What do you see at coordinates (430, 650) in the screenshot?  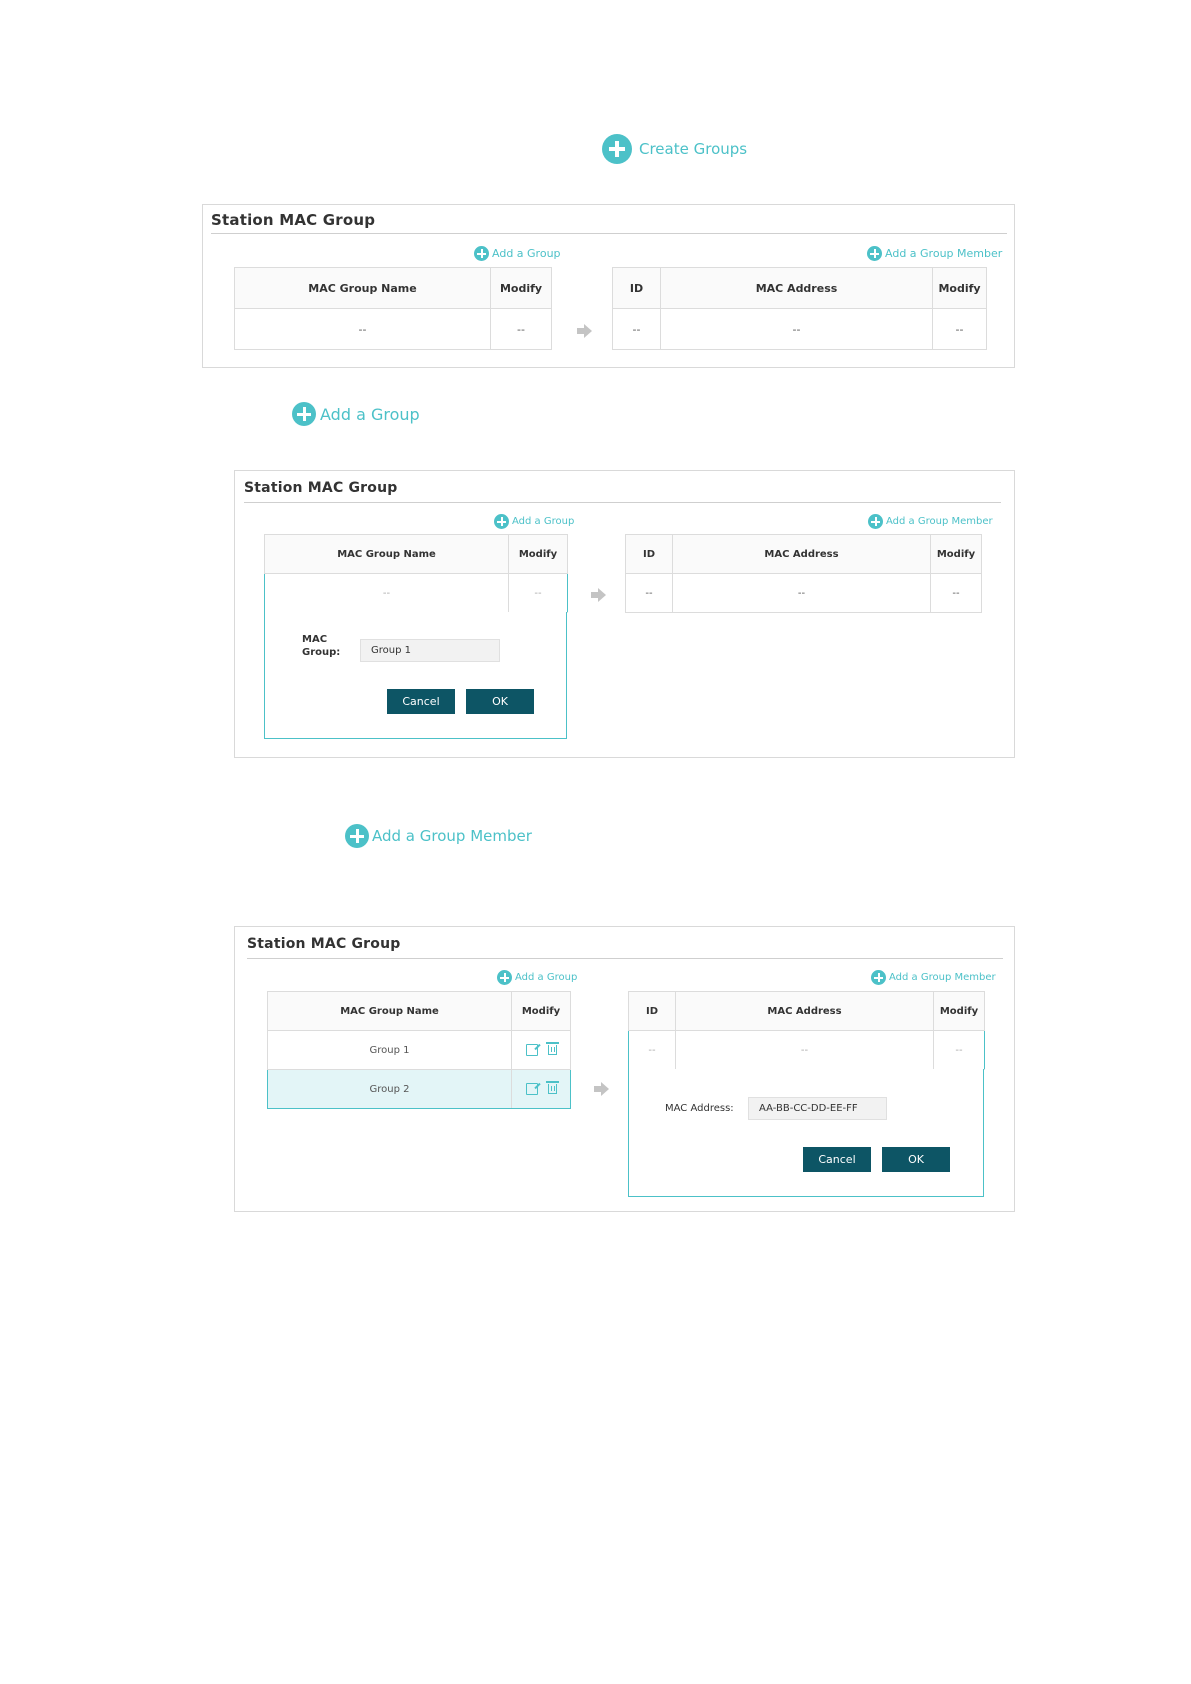 I see `mac-group-input: Group 1` at bounding box center [430, 650].